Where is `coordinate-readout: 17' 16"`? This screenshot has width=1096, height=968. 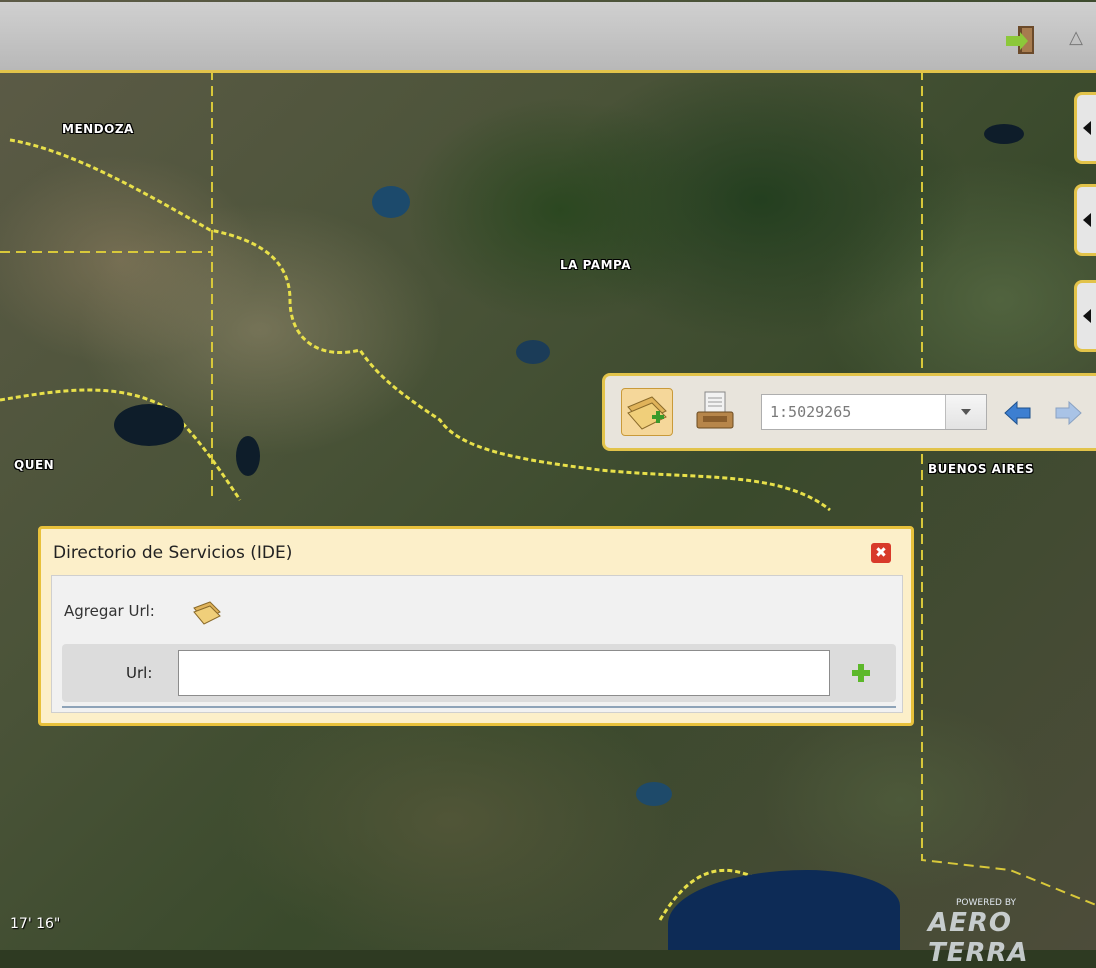 coordinate-readout: 17' 16" is located at coordinates (35, 924).